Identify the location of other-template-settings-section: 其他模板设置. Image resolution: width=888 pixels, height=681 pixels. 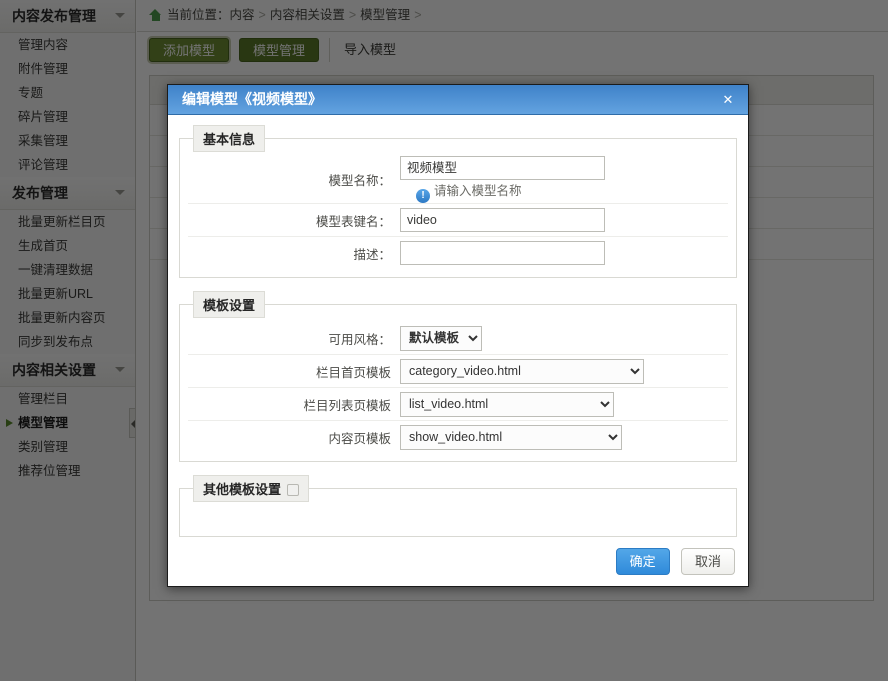
(458, 506).